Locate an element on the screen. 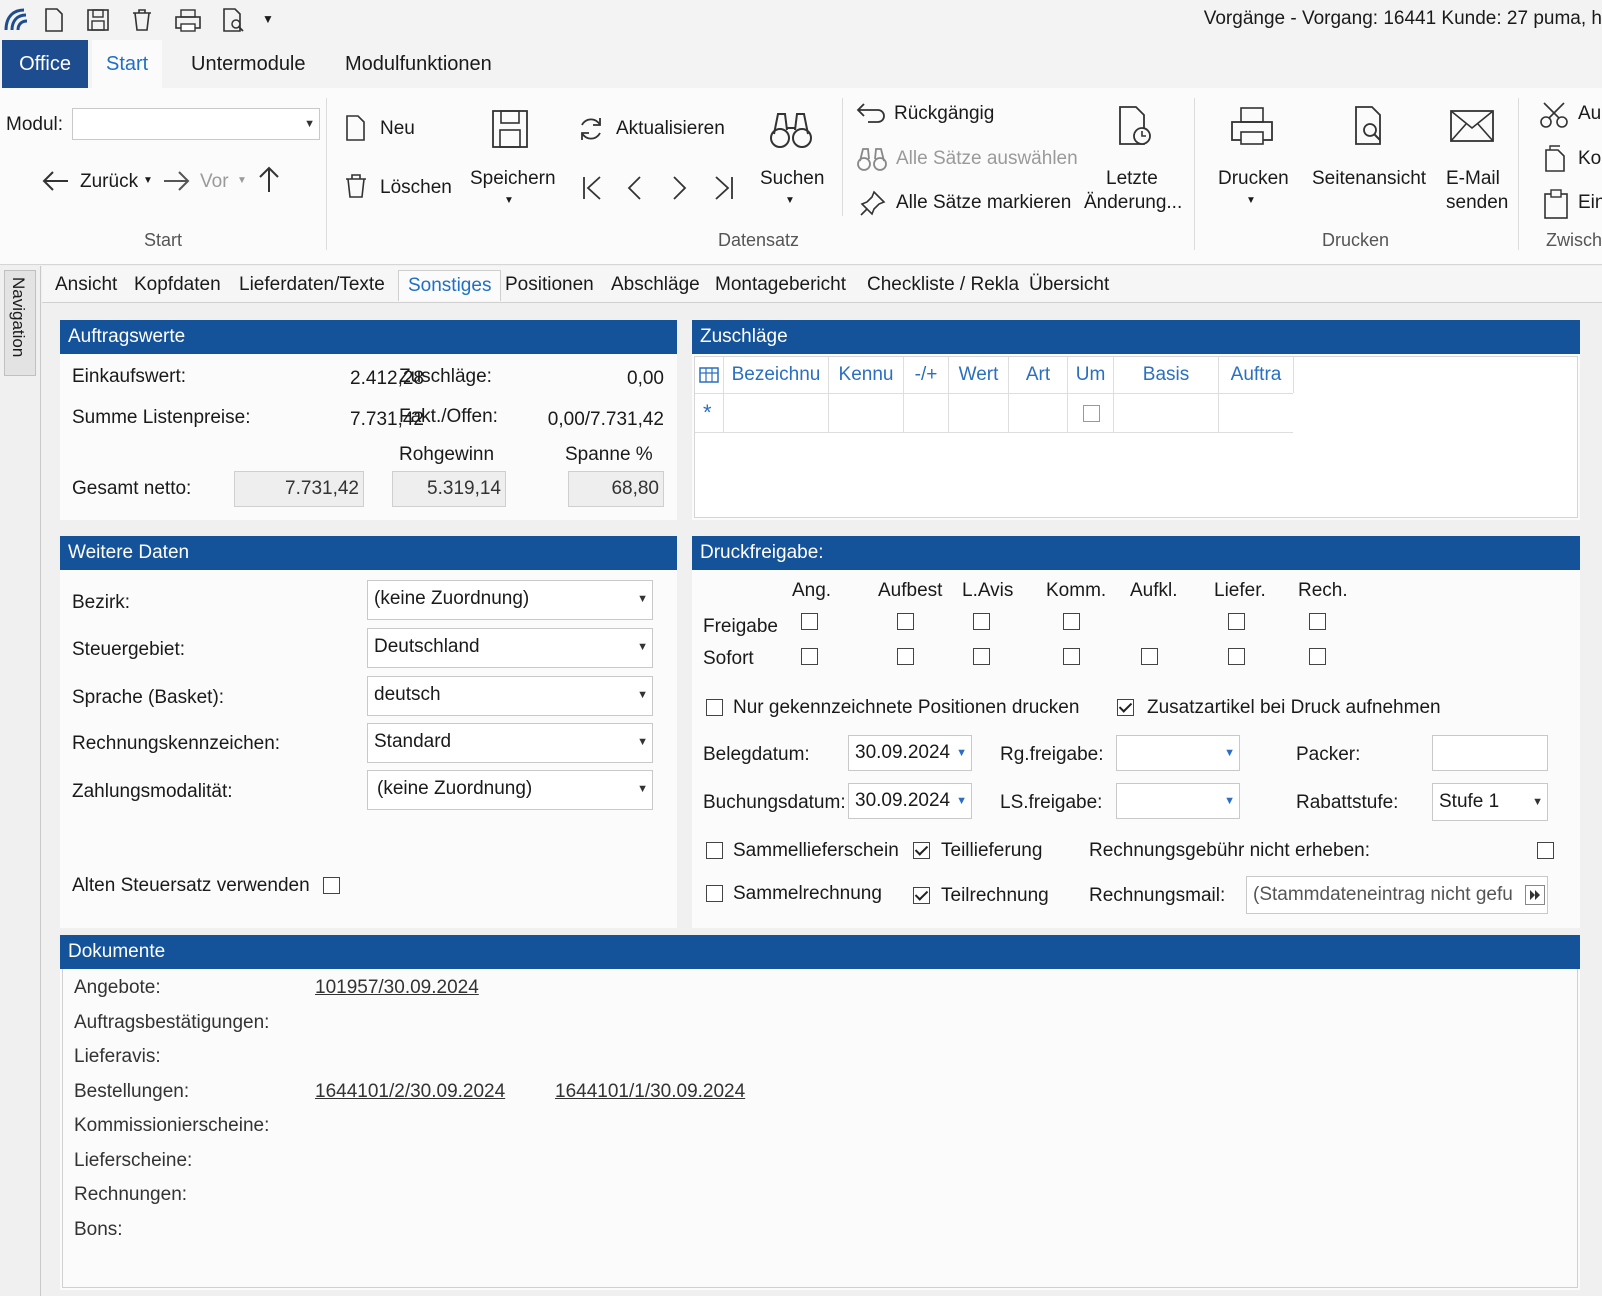  save-record-icon is located at coordinates (510, 129).